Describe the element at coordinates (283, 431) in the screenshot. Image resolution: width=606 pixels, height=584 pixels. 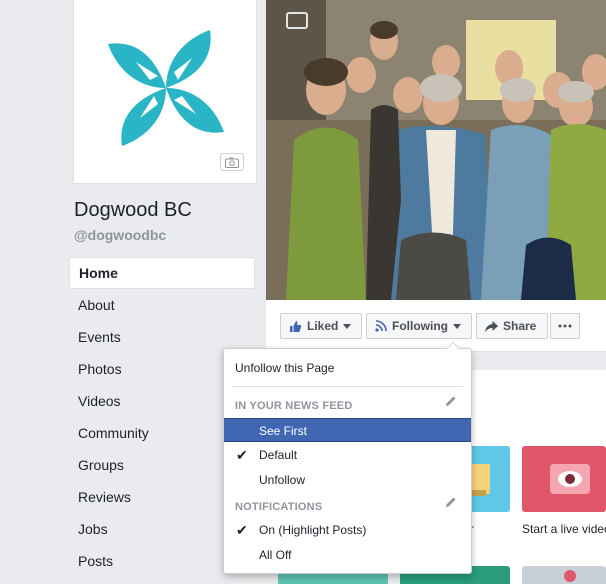
I see `menu-item-label: See First` at that location.